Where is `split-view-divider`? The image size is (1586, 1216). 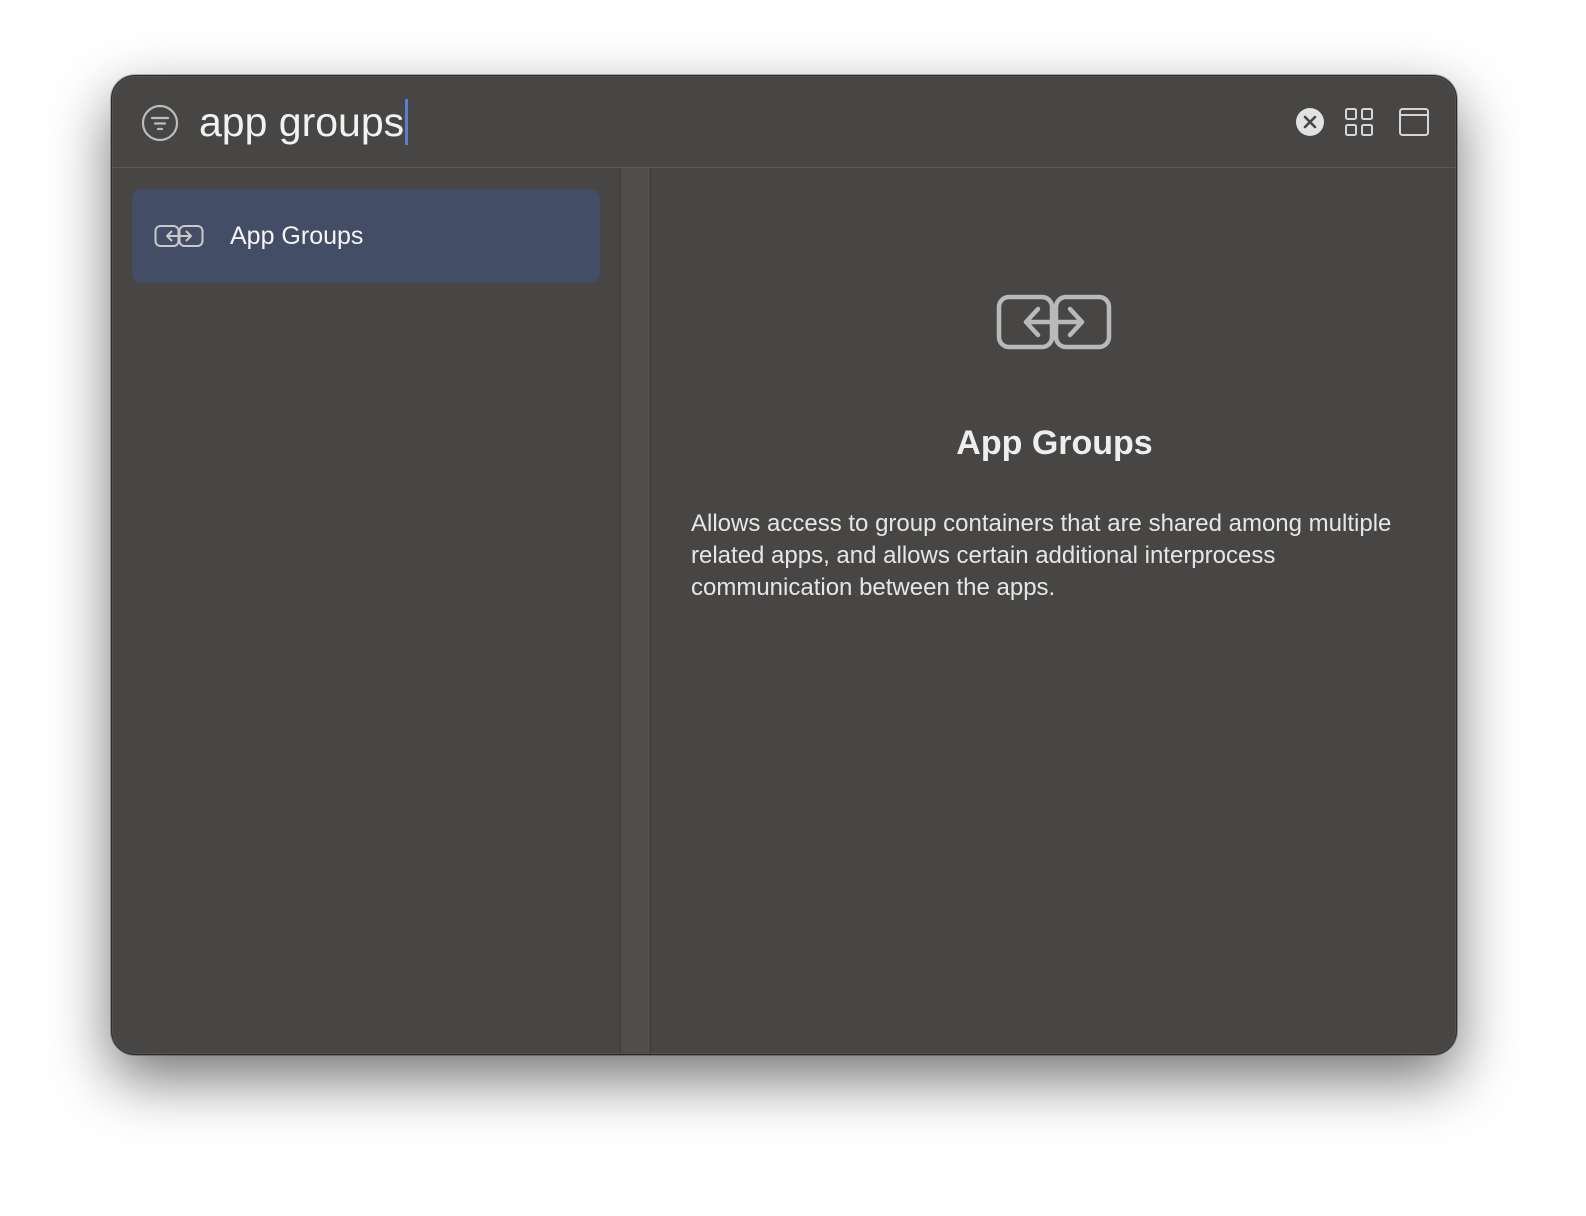 split-view-divider is located at coordinates (635, 611).